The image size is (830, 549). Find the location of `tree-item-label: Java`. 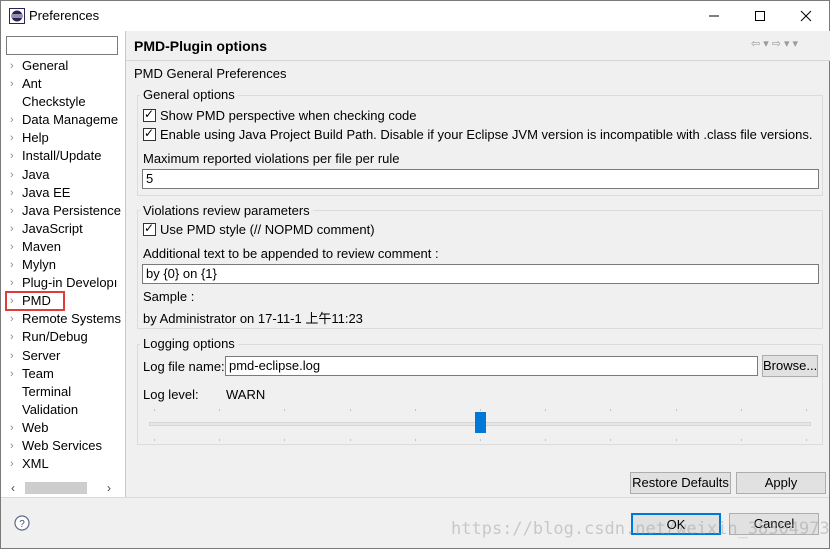

tree-item-label: Java is located at coordinates (36, 174).